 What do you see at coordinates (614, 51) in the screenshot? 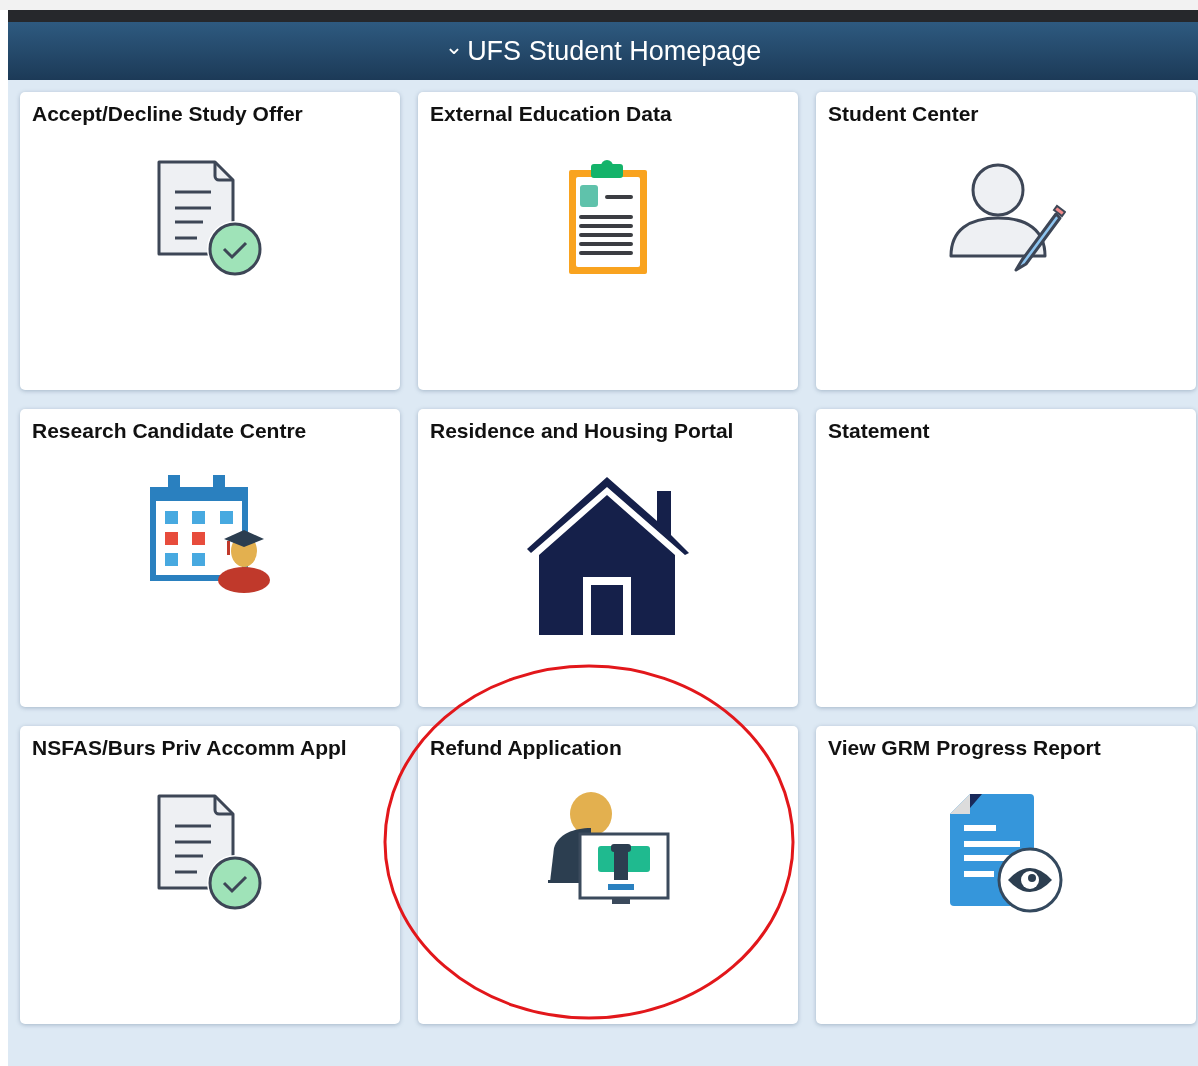
I see `page-title: UFS Student Homepage` at bounding box center [614, 51].